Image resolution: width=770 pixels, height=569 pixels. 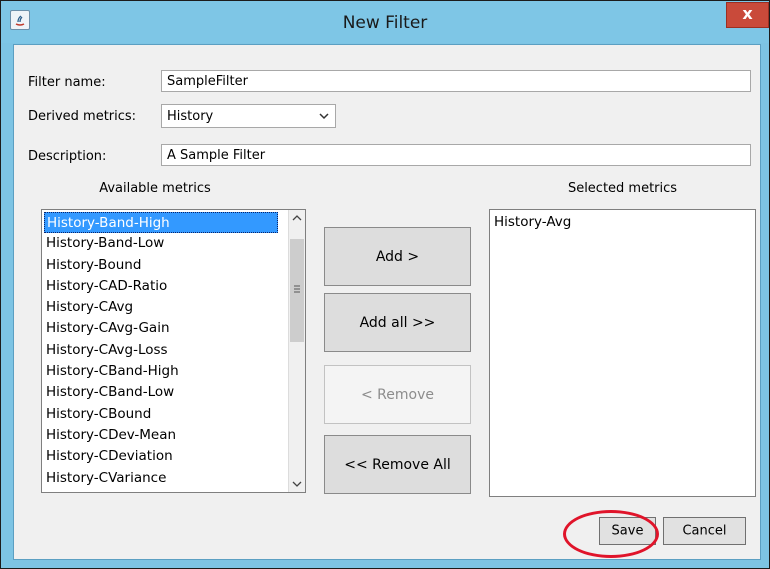 What do you see at coordinates (161, 371) in the screenshot?
I see `available-metric-item: History-CBand-High` at bounding box center [161, 371].